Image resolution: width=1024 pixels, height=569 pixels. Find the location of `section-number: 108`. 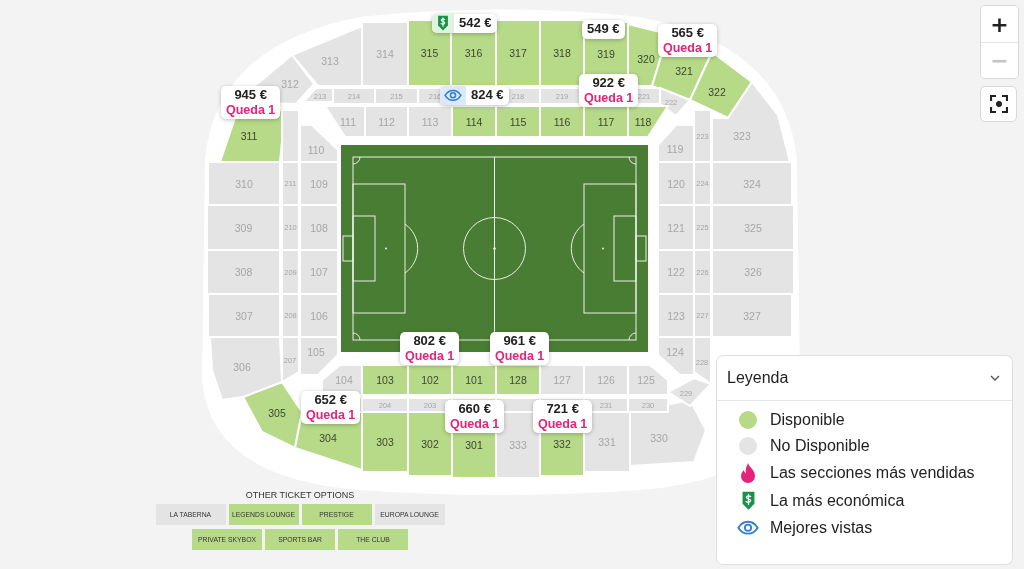

section-number: 108 is located at coordinates (319, 227).